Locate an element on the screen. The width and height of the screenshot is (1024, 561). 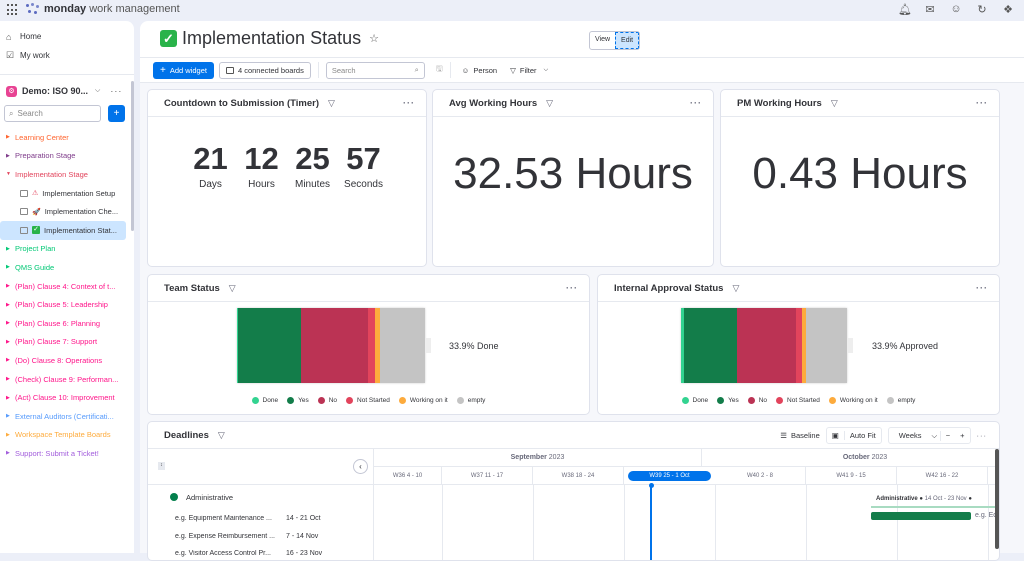
group-row: Administrative is located at coordinates (271, 497).